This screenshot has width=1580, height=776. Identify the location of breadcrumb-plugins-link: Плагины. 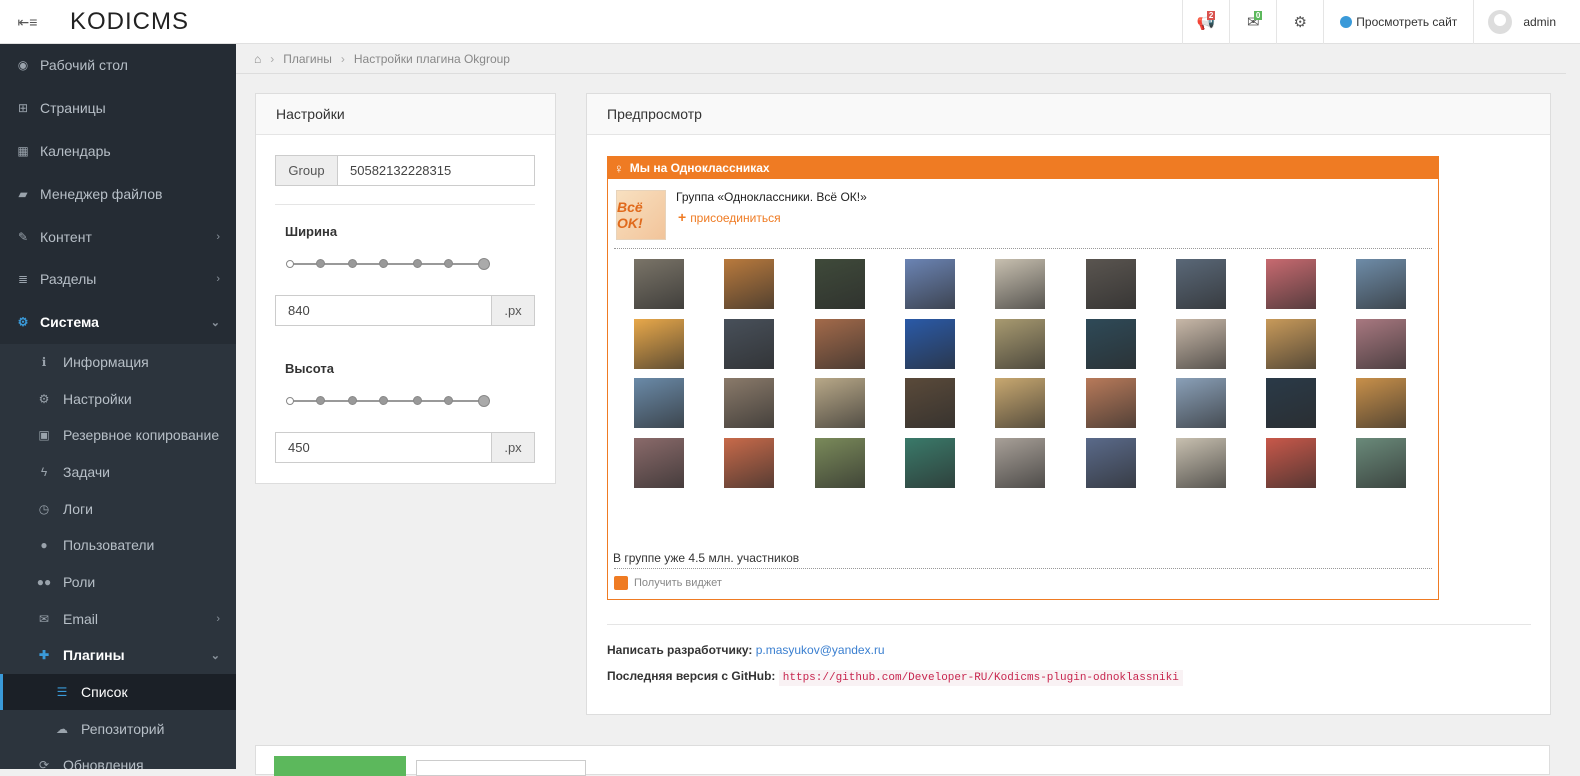
(307, 59).